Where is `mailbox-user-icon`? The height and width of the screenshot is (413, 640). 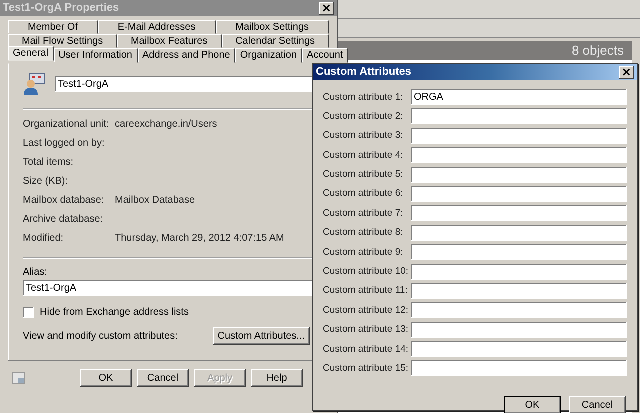
mailbox-user-icon is located at coordinates (35, 84).